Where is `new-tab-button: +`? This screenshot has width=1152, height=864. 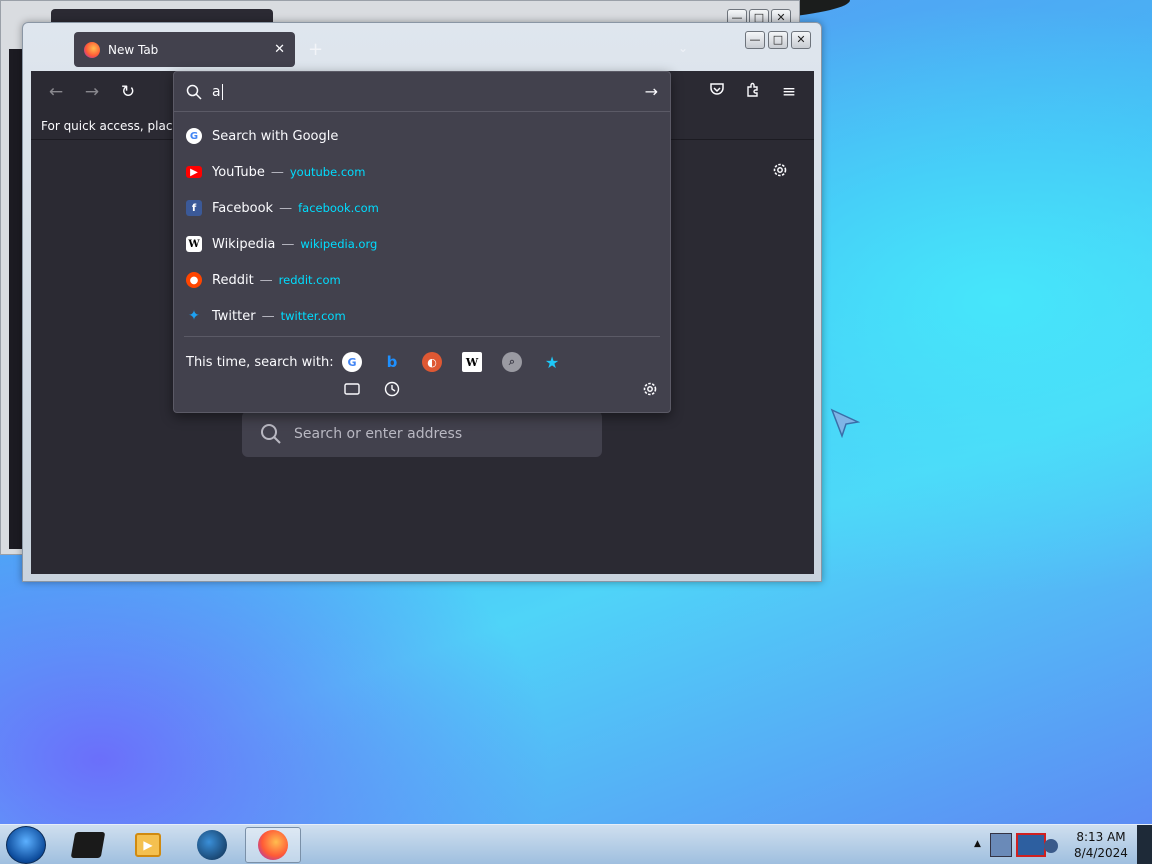 new-tab-button: + is located at coordinates (315, 49).